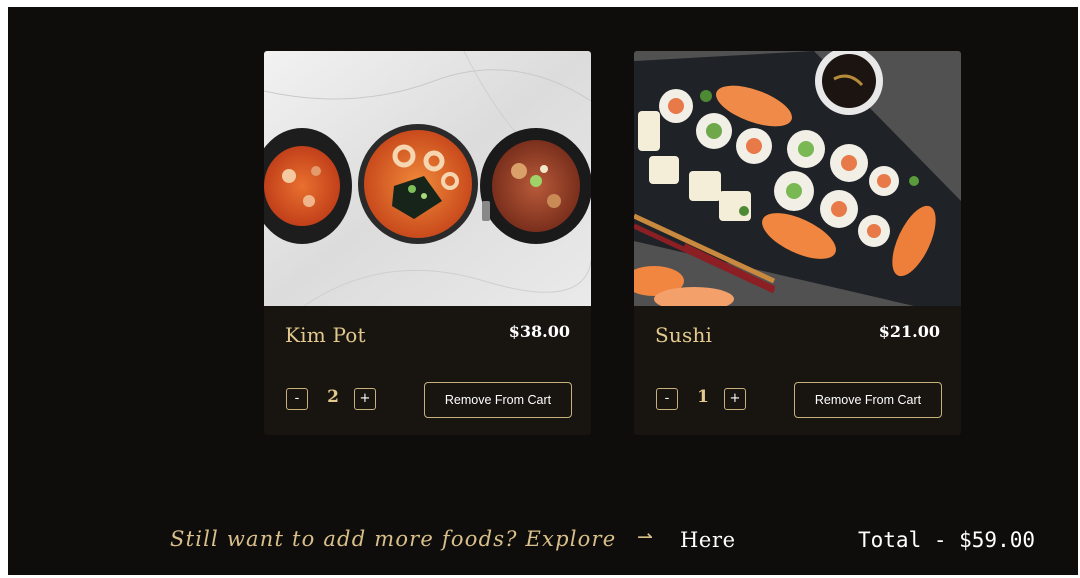  Describe the element at coordinates (909, 331) in the screenshot. I see `item-price: $21.00` at that location.